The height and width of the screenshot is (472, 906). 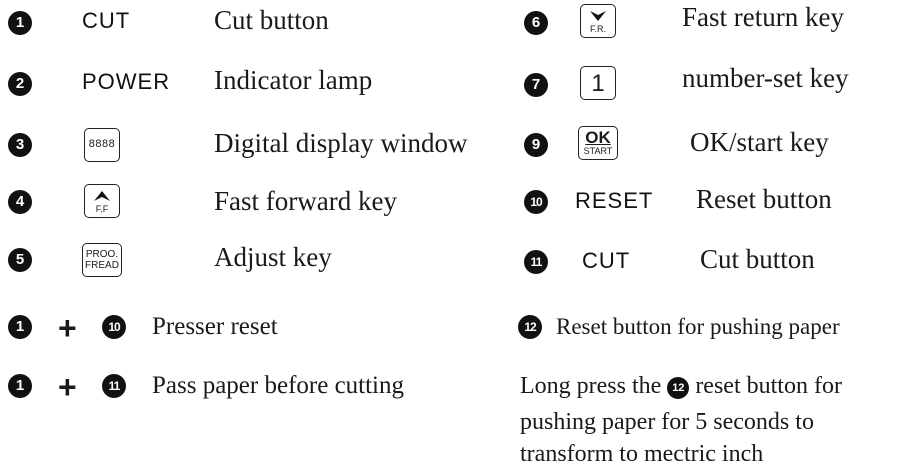 I want to click on cut-description: Cut button, so click(x=271, y=20).